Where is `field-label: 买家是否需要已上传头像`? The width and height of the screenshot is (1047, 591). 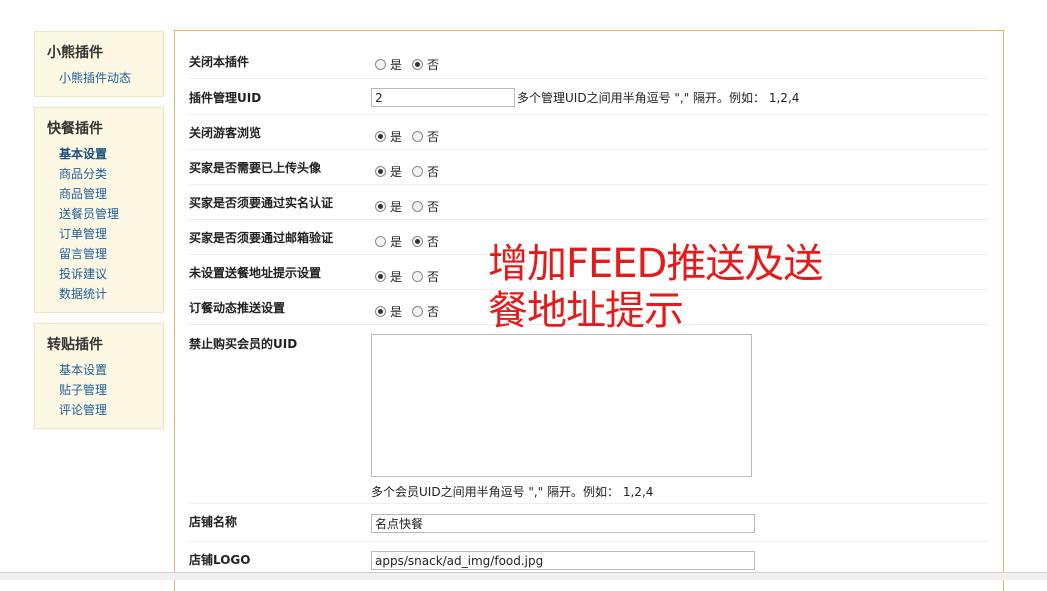 field-label: 买家是否需要已上传头像 is located at coordinates (255, 168).